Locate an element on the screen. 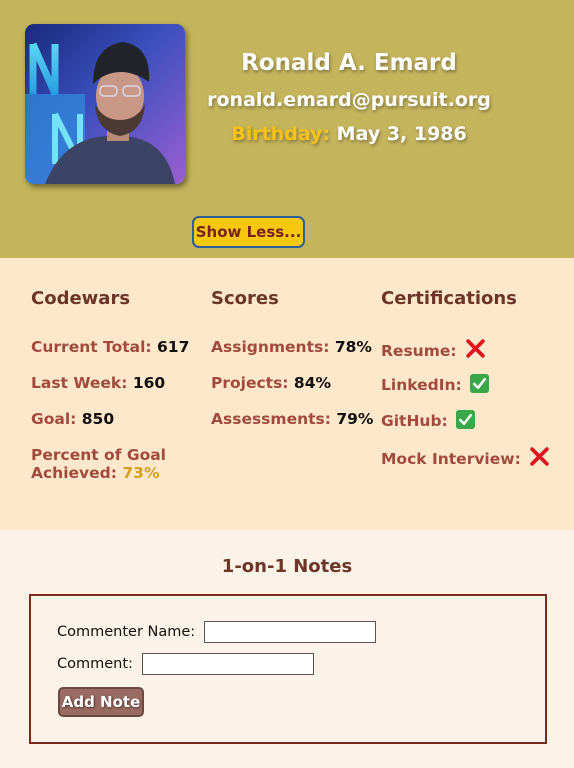 This screenshot has height=768, width=574. cert-resume-label: Resume: is located at coordinates (419, 351).